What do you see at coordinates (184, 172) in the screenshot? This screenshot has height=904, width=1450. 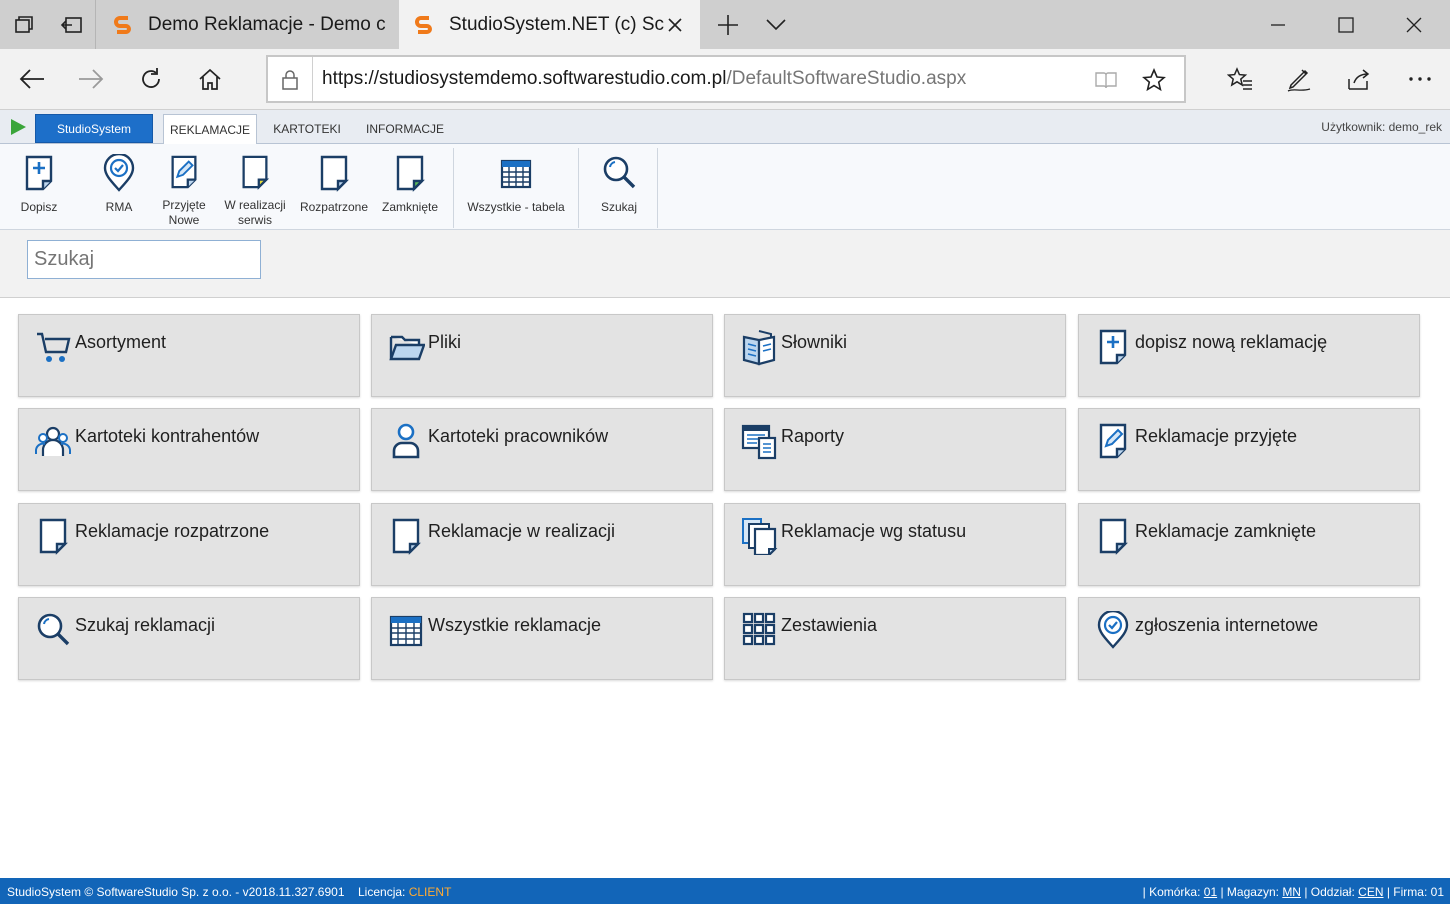 I see `doc-edit-icon` at bounding box center [184, 172].